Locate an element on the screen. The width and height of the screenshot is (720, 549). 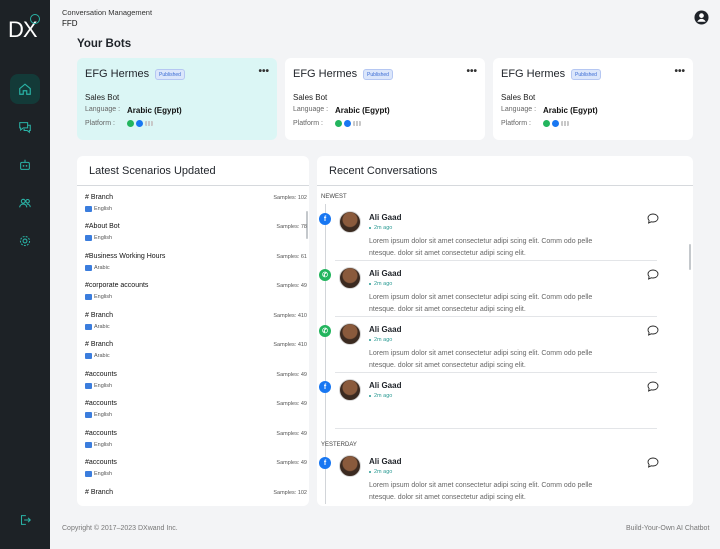
scrollbar is located at coordinates (690, 257).